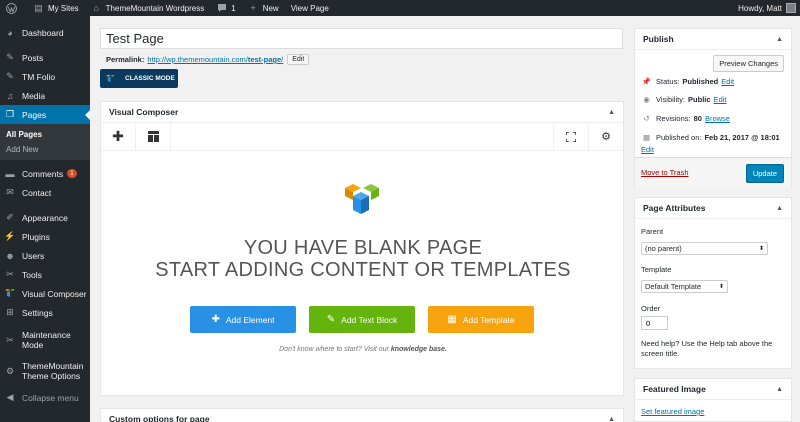 The width and height of the screenshot is (800, 422). I want to click on custom-options-title: Custom options for page, so click(159, 418).